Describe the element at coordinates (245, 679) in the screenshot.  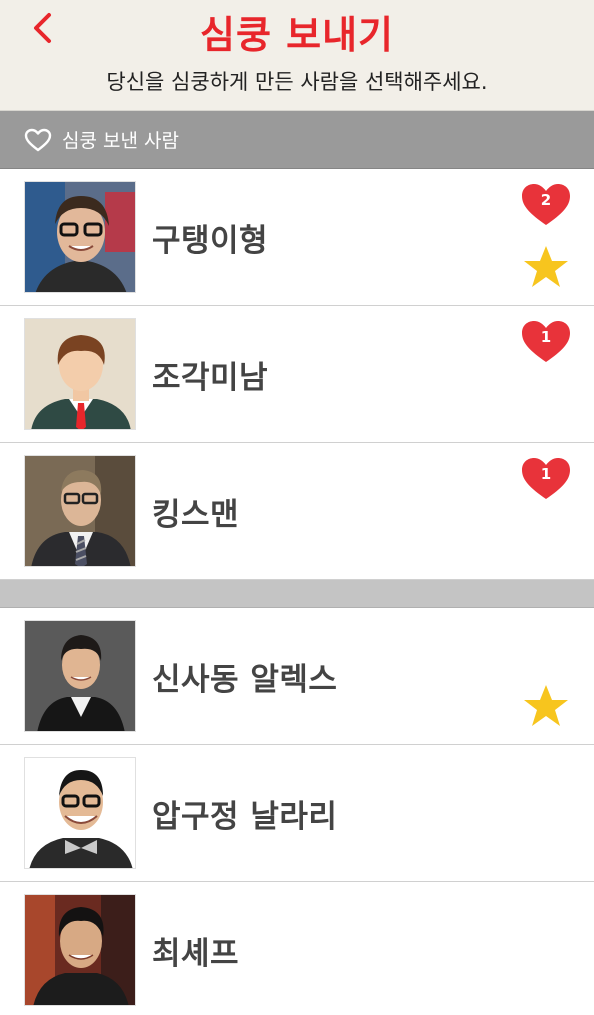
I see `person-name: 신사동 알렉스` at that location.